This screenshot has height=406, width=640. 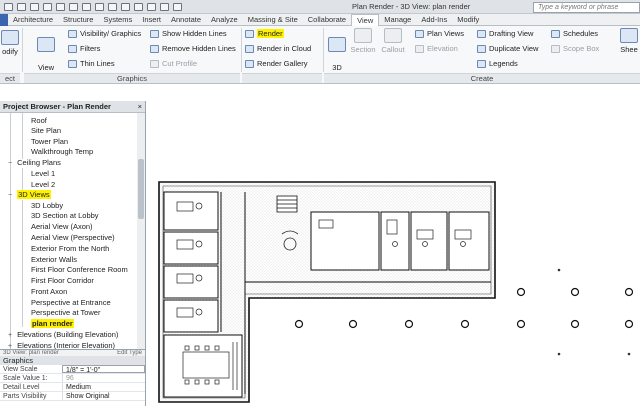 I want to click on tree-item-level-1: Level 1, so click(x=43, y=173).